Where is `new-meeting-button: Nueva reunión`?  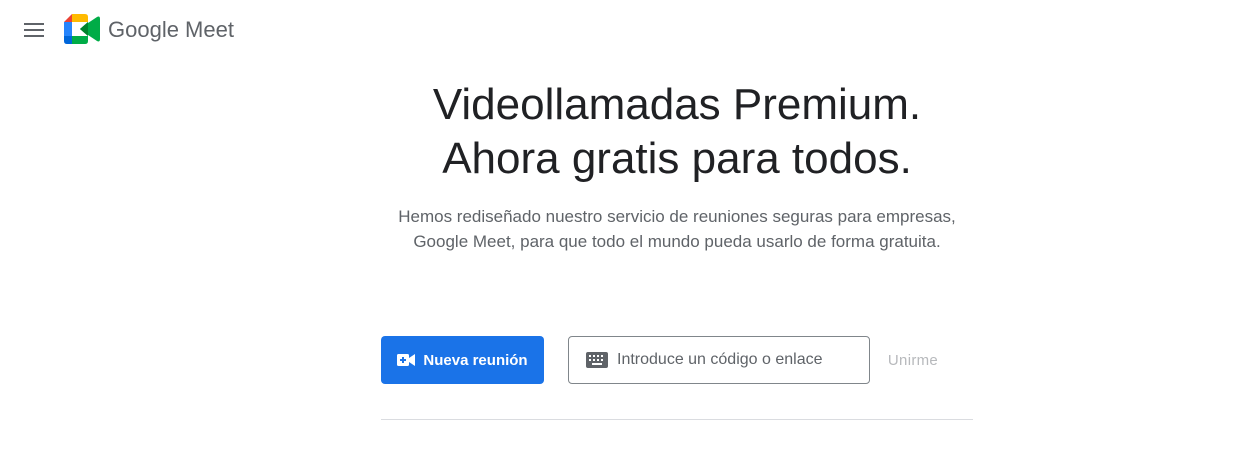 new-meeting-button: Nueva reunión is located at coordinates (462, 360).